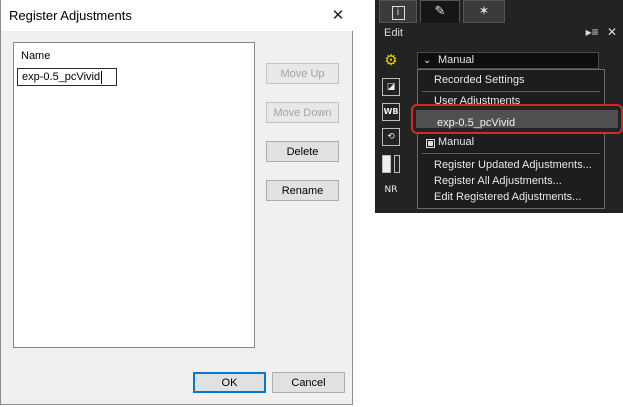 The width and height of the screenshot is (623, 407). I want to click on panel-menu-icon: ▸≡, so click(592, 32).